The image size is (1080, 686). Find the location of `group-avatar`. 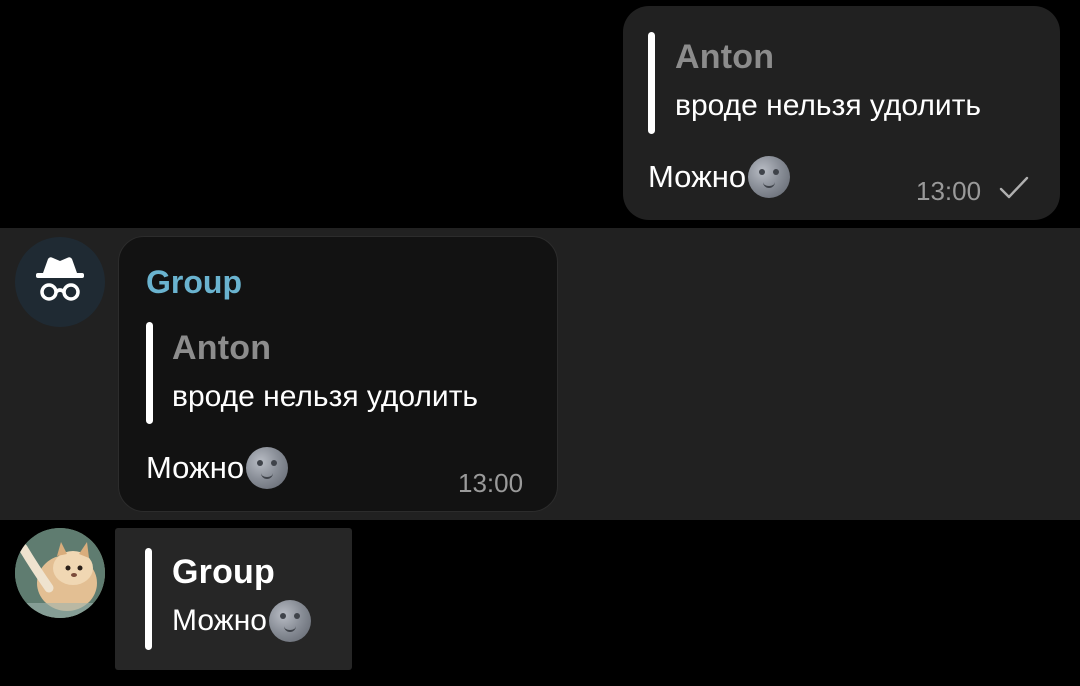

group-avatar is located at coordinates (60, 282).